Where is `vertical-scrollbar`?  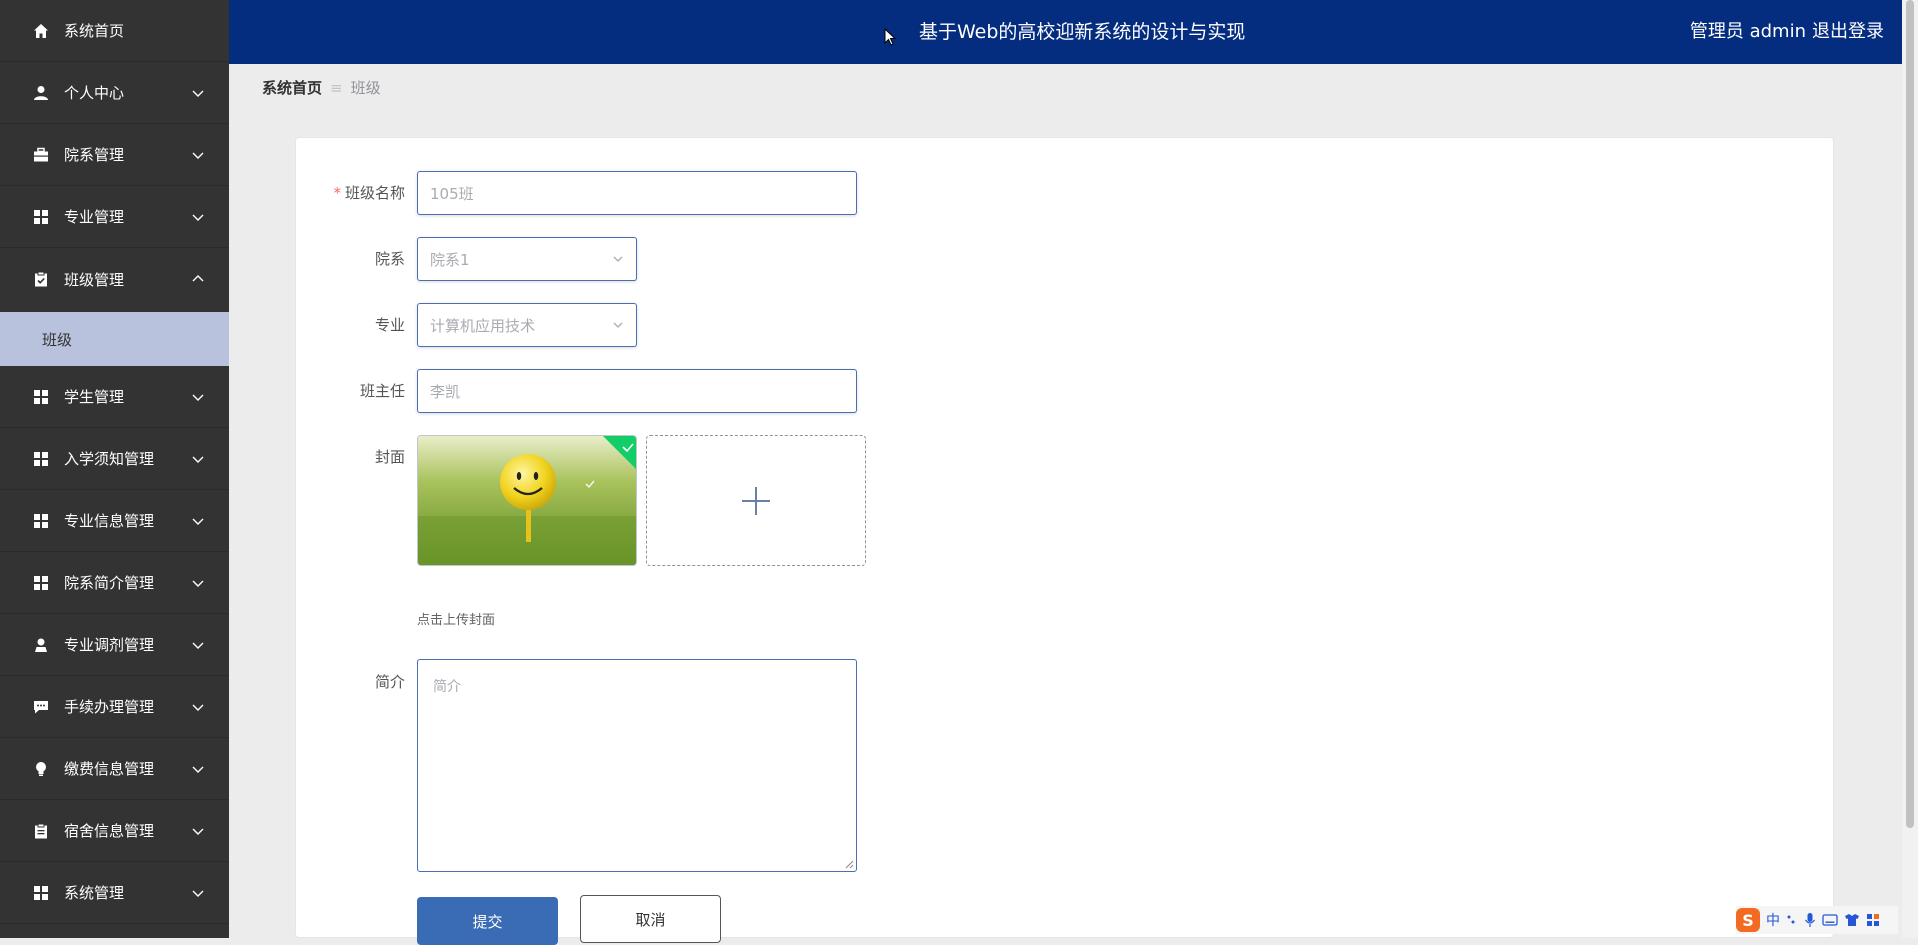 vertical-scrollbar is located at coordinates (1910, 469).